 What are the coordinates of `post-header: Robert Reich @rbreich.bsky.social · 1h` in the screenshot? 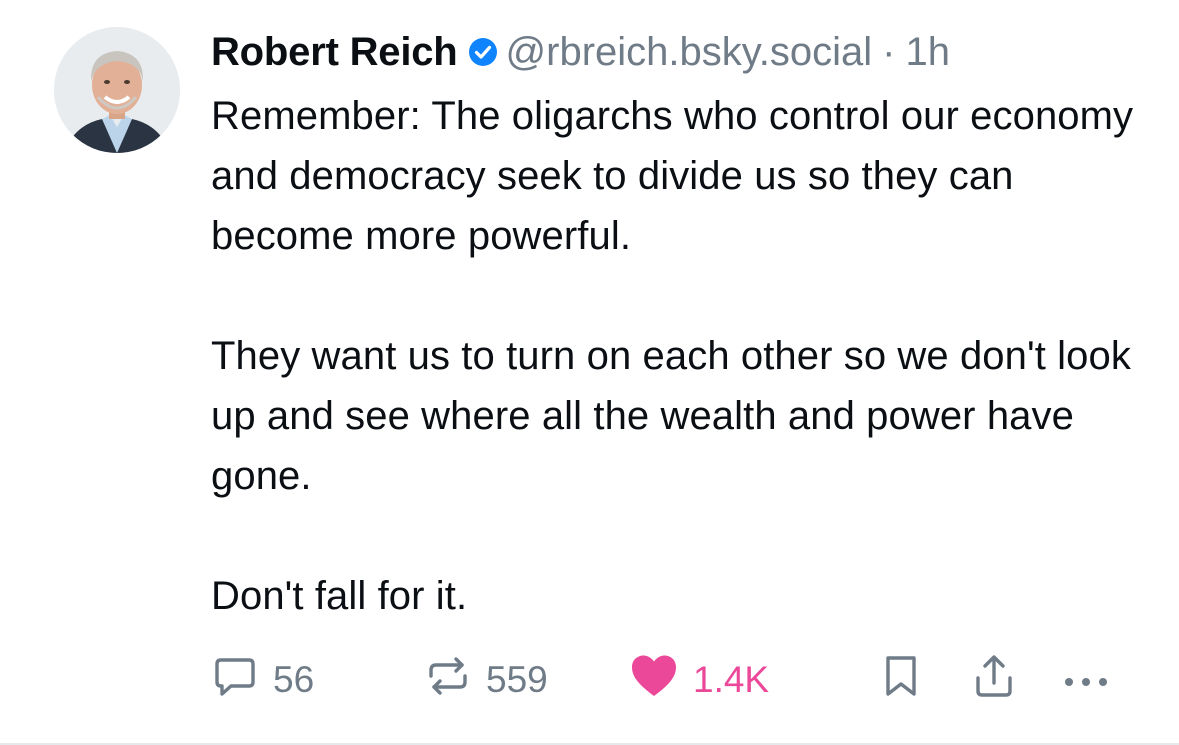 It's located at (681, 52).